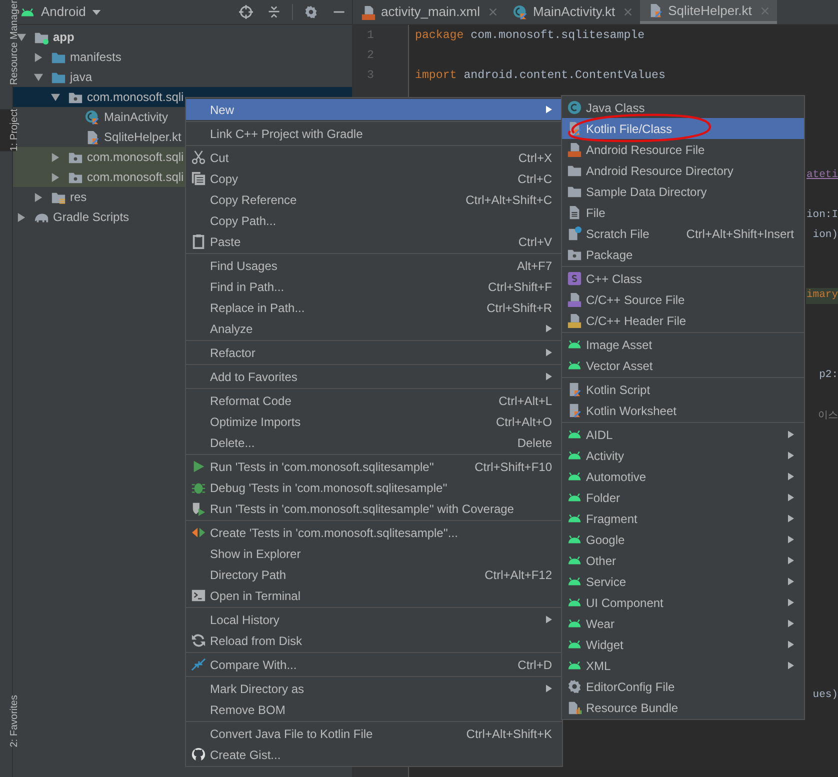 Image resolution: width=838 pixels, height=777 pixels. What do you see at coordinates (374, 709) in the screenshot?
I see `menu-item: Remove BOM` at bounding box center [374, 709].